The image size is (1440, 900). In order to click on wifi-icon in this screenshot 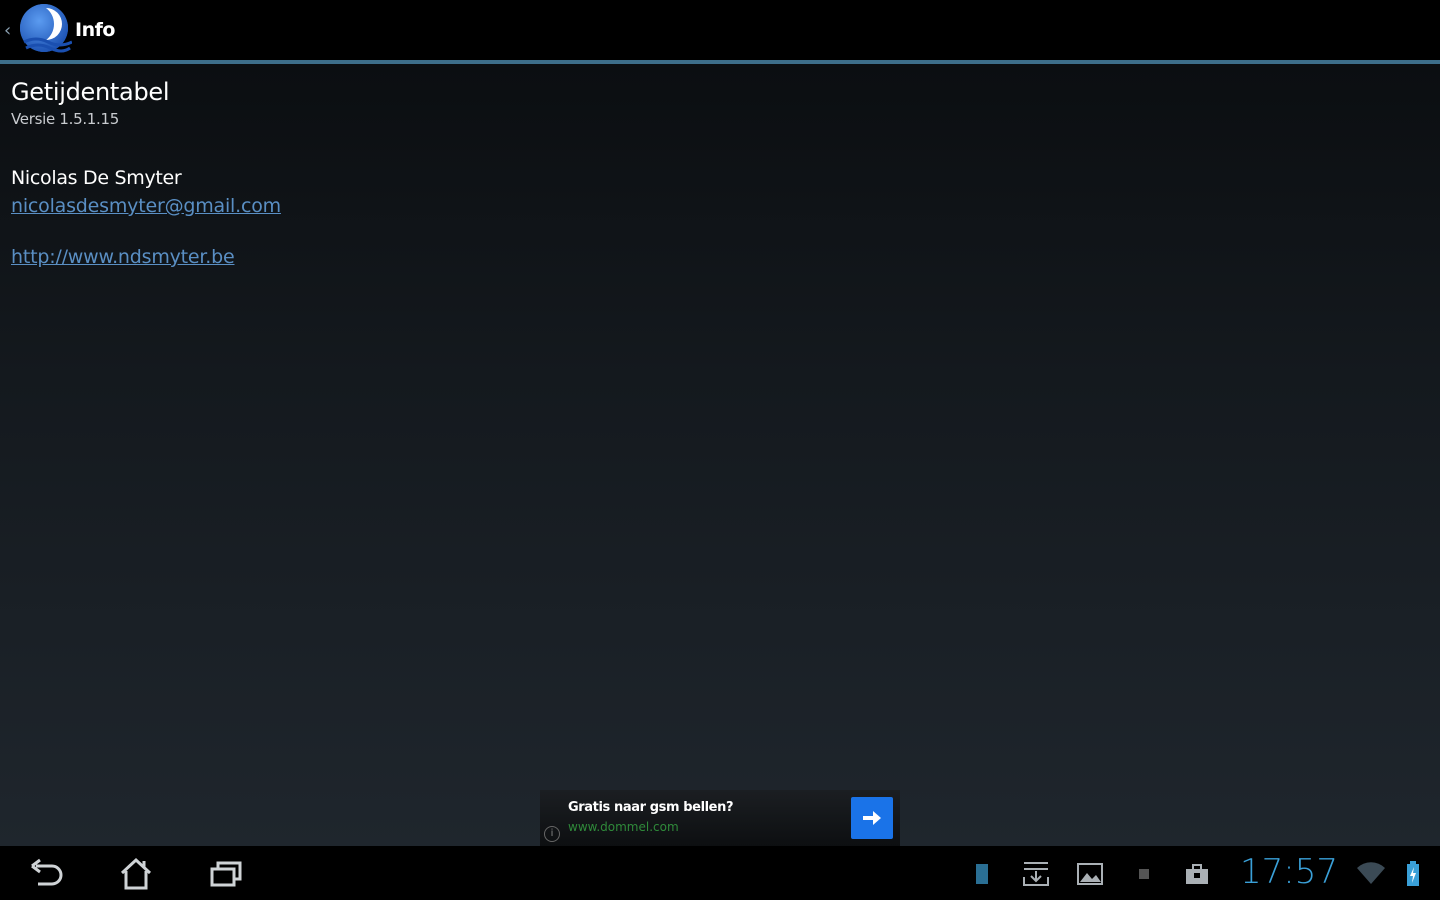, I will do `click(1371, 874)`.